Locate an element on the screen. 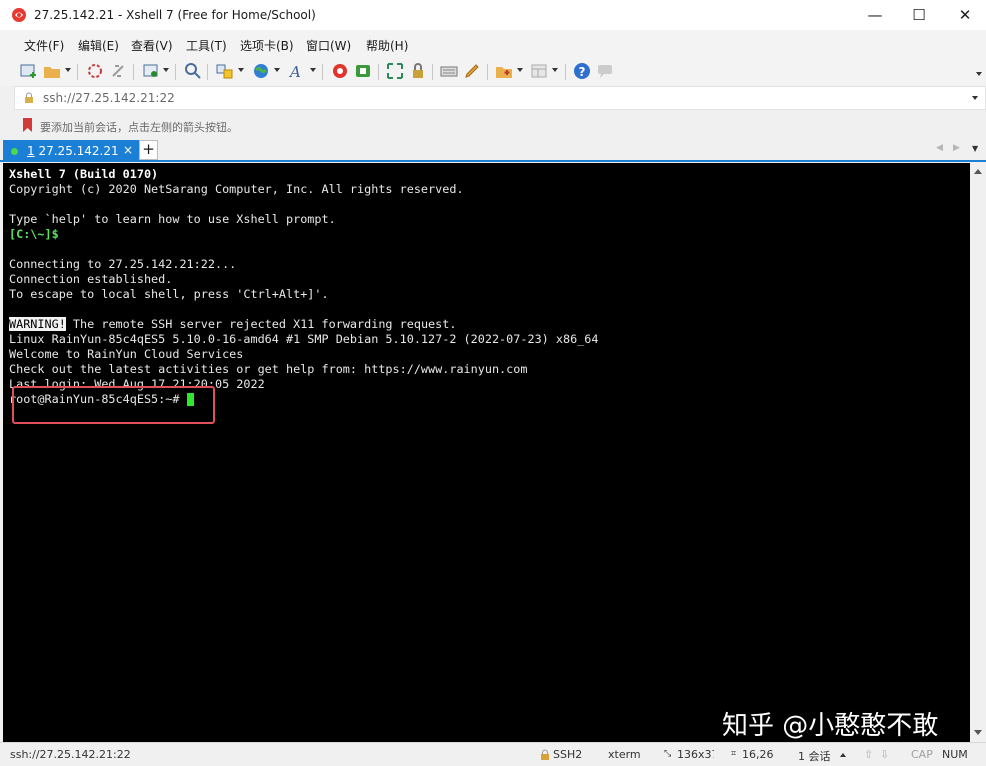 The width and height of the screenshot is (986, 766). new-folder-icon is located at coordinates (504, 71).